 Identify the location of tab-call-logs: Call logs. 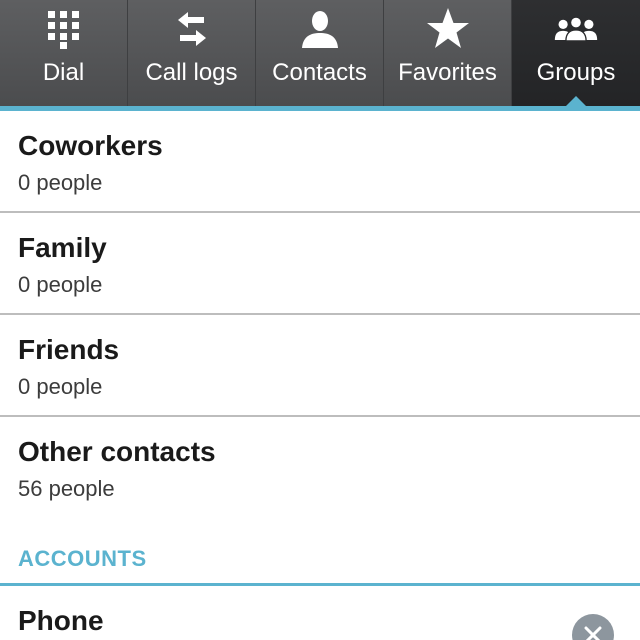
(192, 53).